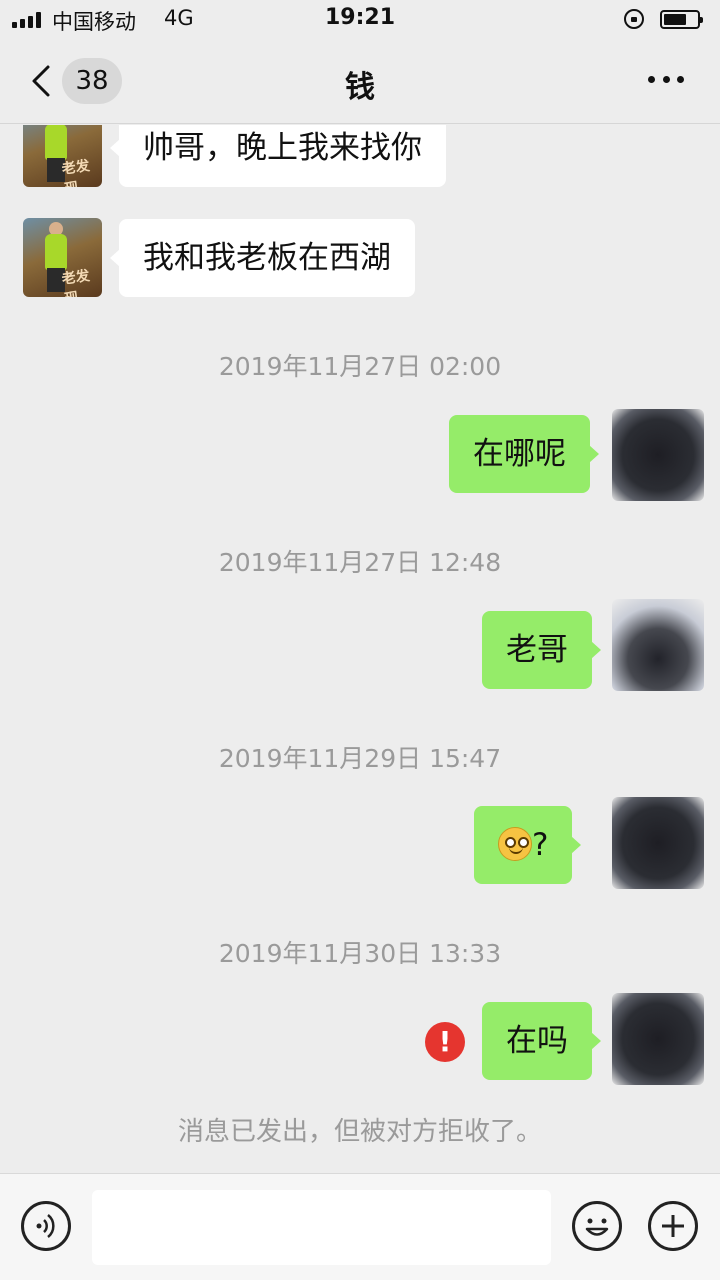 Image resolution: width=720 pixels, height=1280 pixels. What do you see at coordinates (524, 454) in the screenshot?
I see `sent-message-bubble: 在哪呢` at bounding box center [524, 454].